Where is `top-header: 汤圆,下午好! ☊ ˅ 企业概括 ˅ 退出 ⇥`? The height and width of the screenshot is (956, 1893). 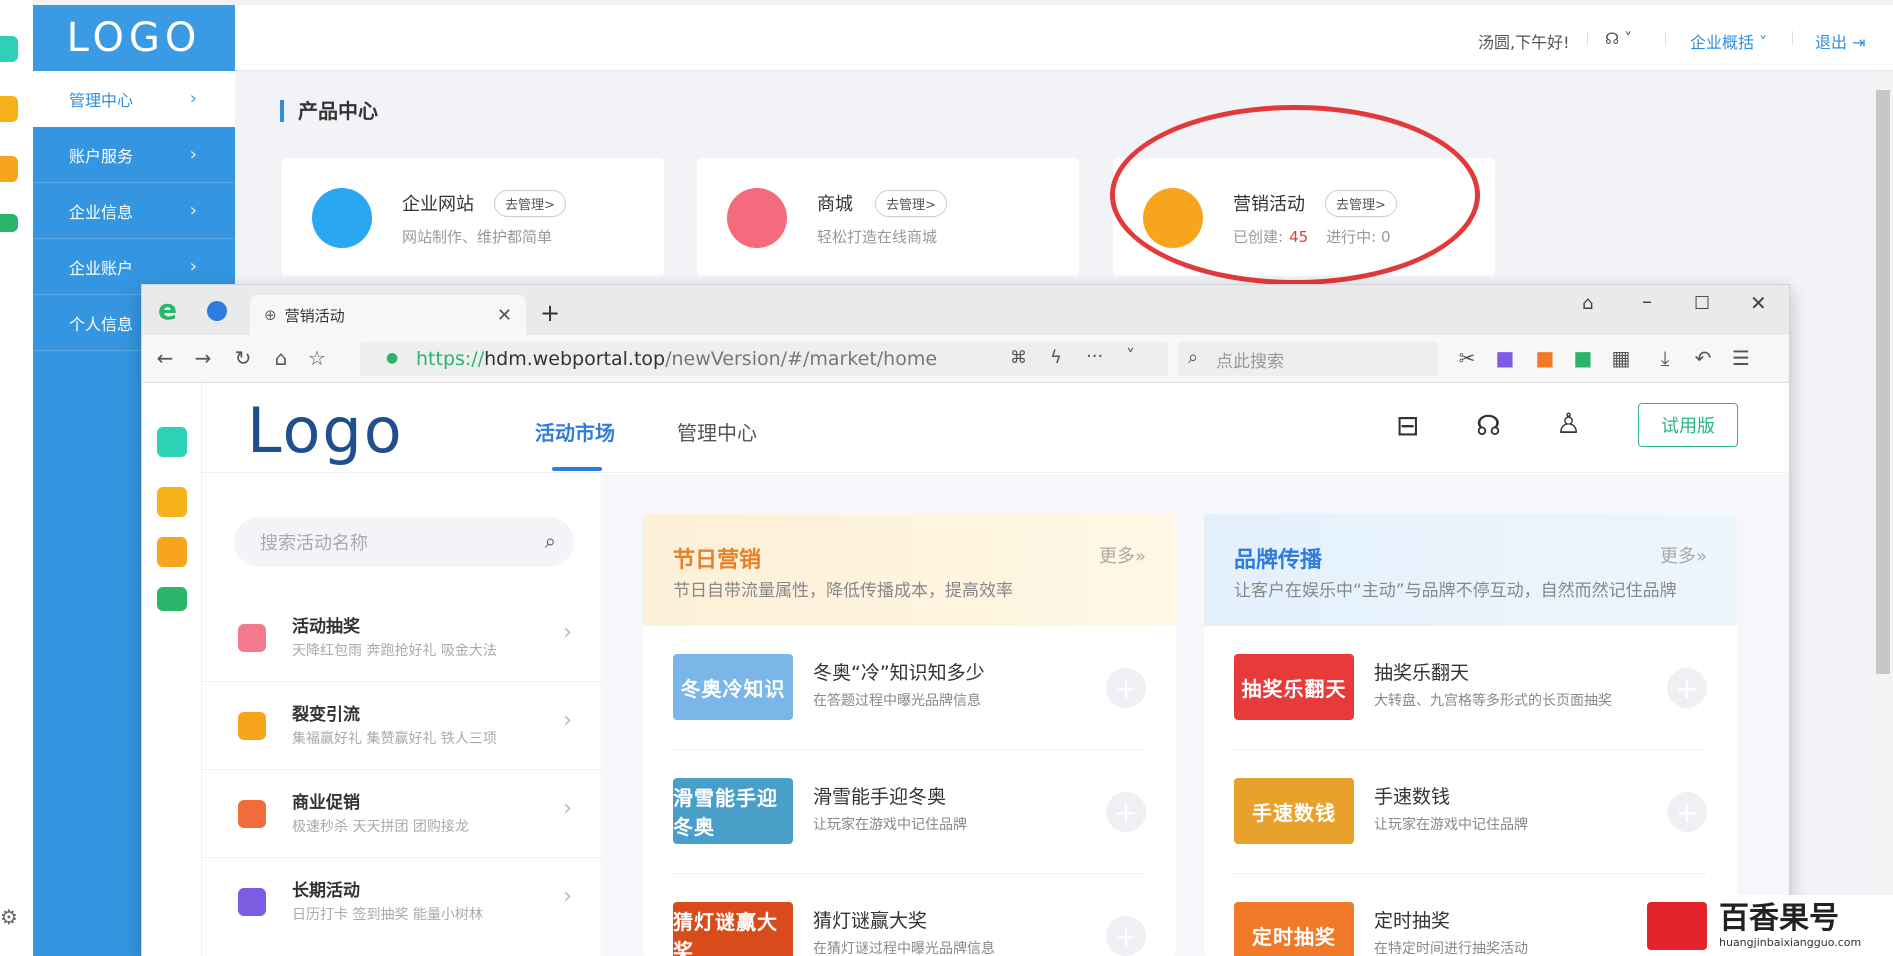
top-header: 汤圆,下午好! ☊ ˅ 企业概括 ˅ 退出 ⇥ is located at coordinates (1064, 38).